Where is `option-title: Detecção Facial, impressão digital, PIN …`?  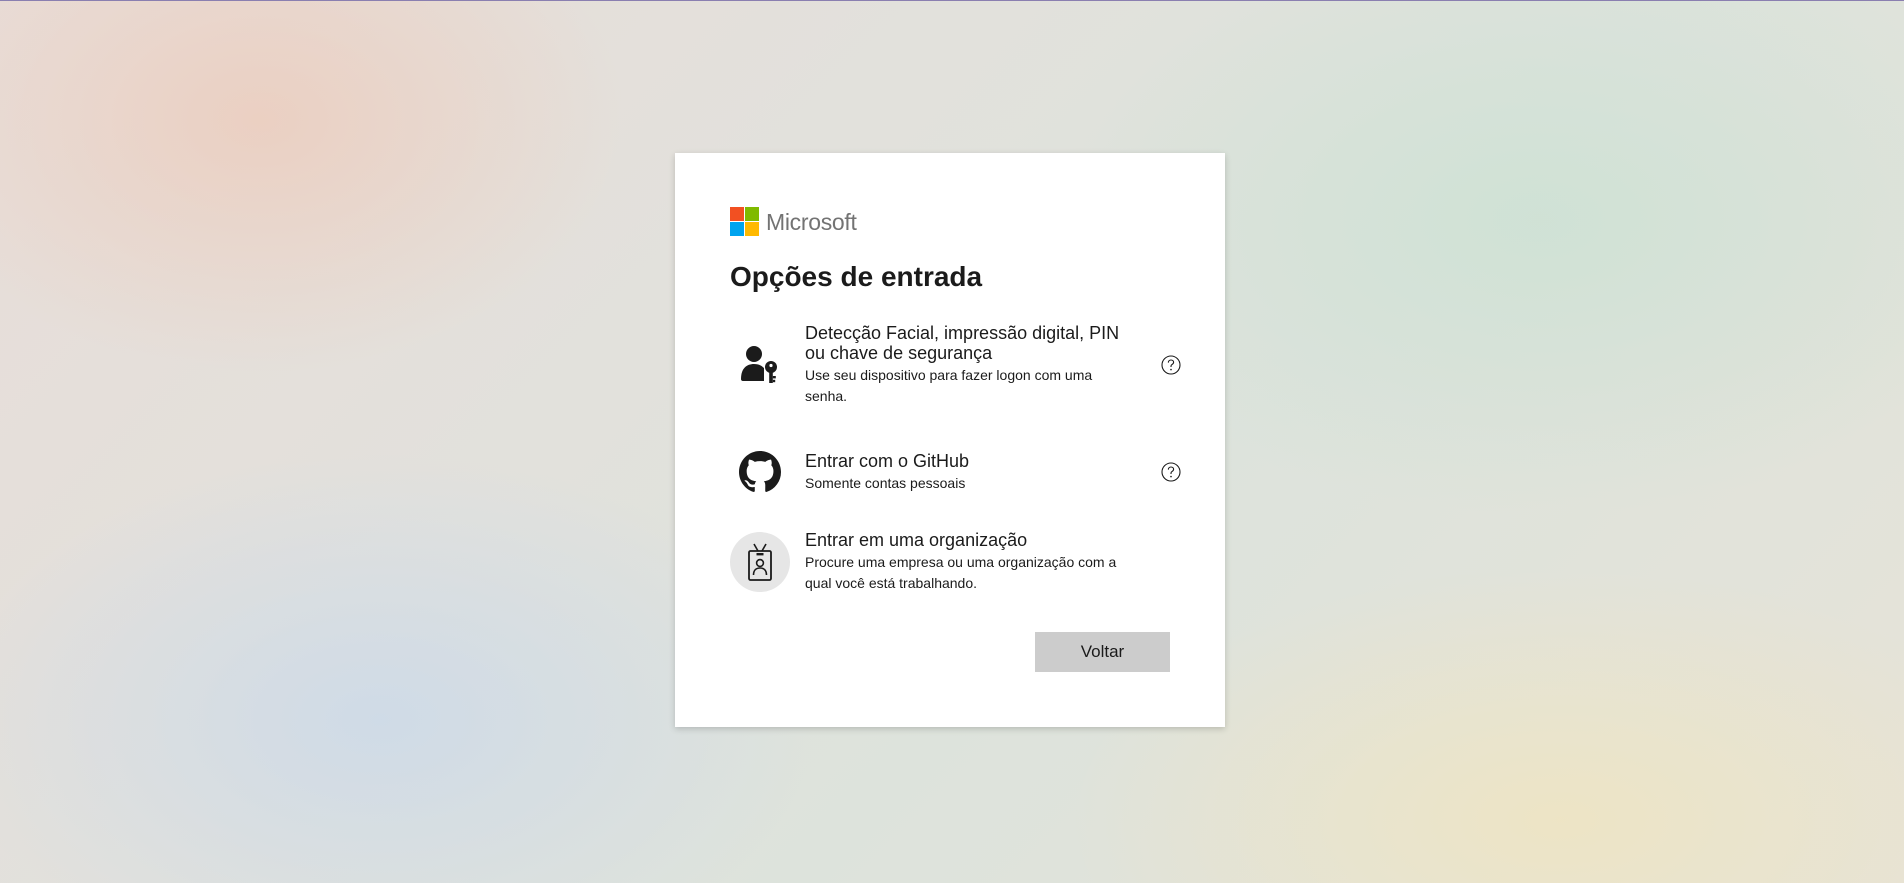 option-title: Detecção Facial, impressão digital, PIN … is located at coordinates (962, 343).